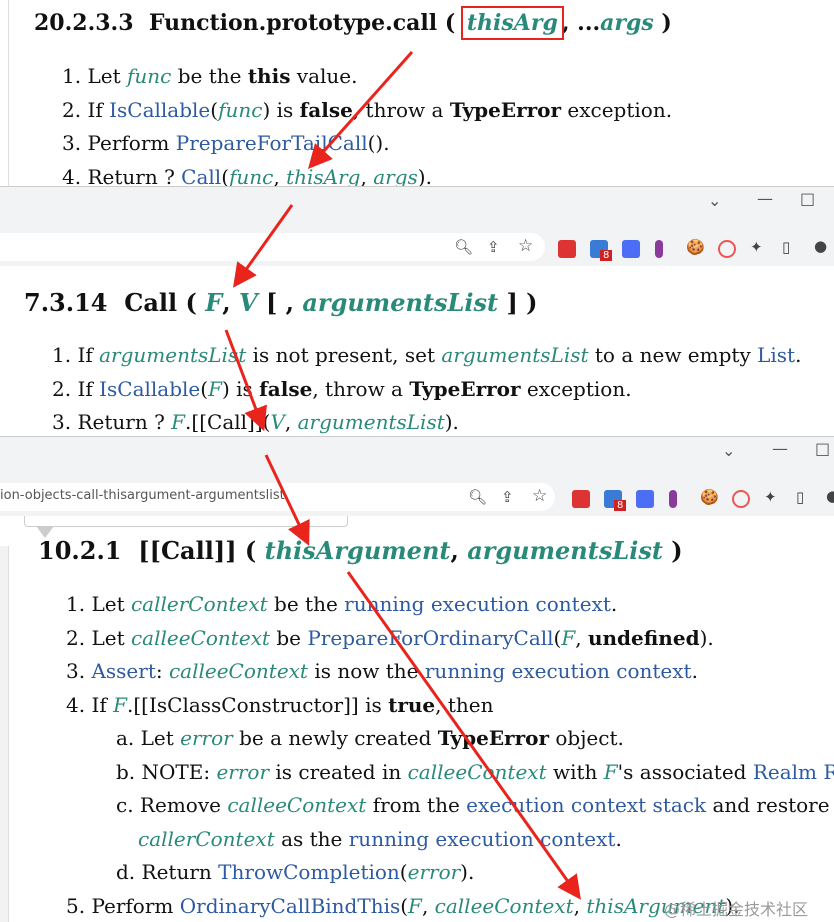 The width and height of the screenshot is (834, 922). What do you see at coordinates (463, 735) in the screenshot?
I see `arrow-to-thisargument-use` at bounding box center [463, 735].